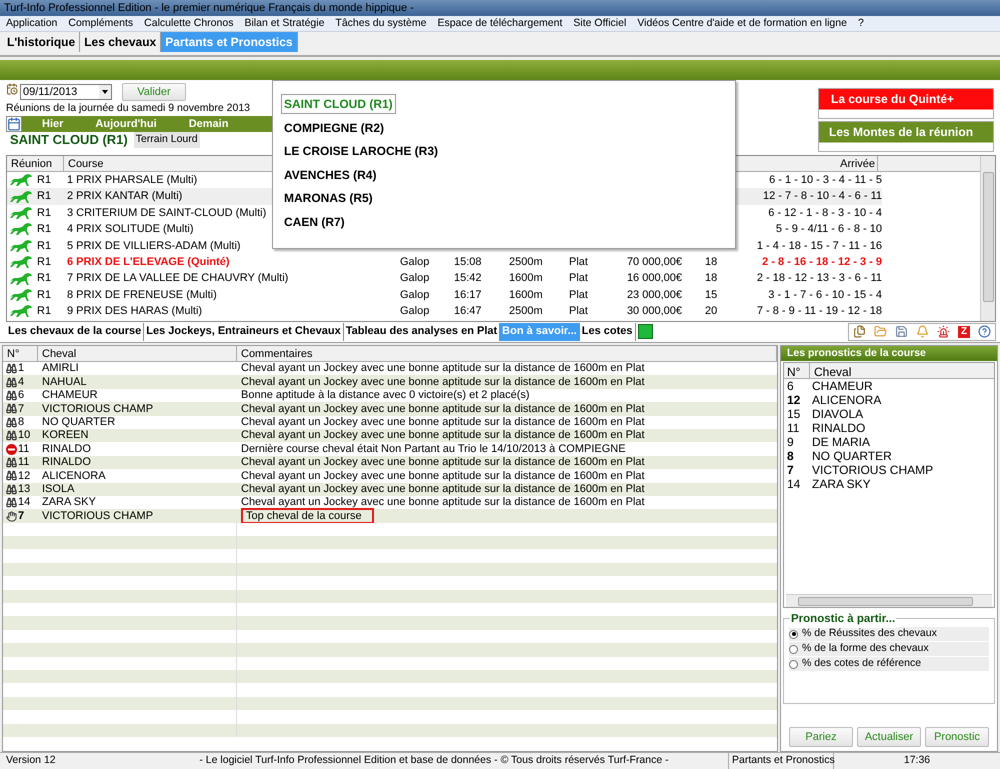  I want to click on table-cell-text: 2500m, so click(526, 312).